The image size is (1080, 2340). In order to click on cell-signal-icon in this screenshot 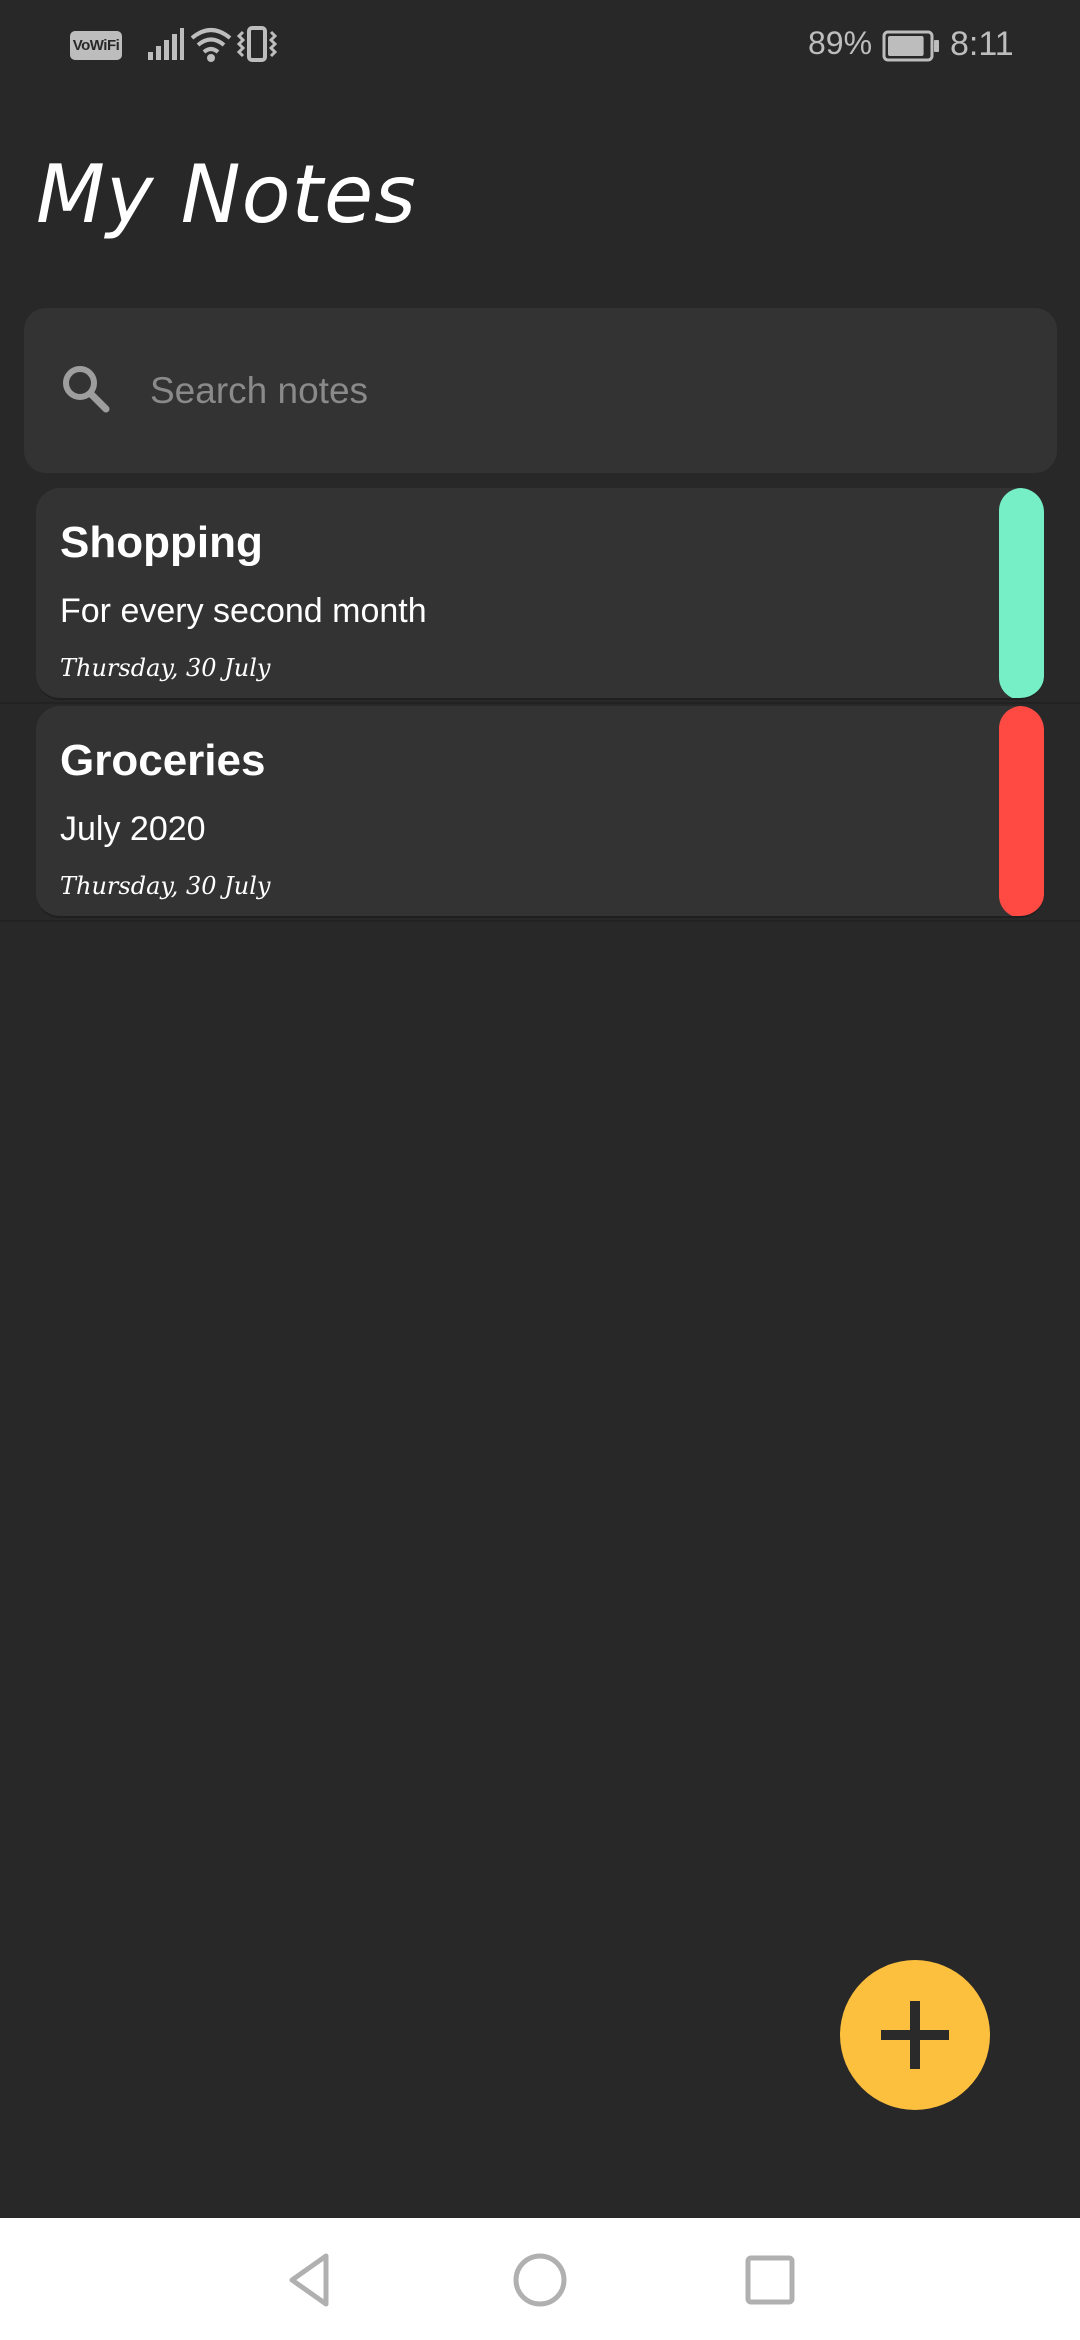, I will do `click(166, 44)`.